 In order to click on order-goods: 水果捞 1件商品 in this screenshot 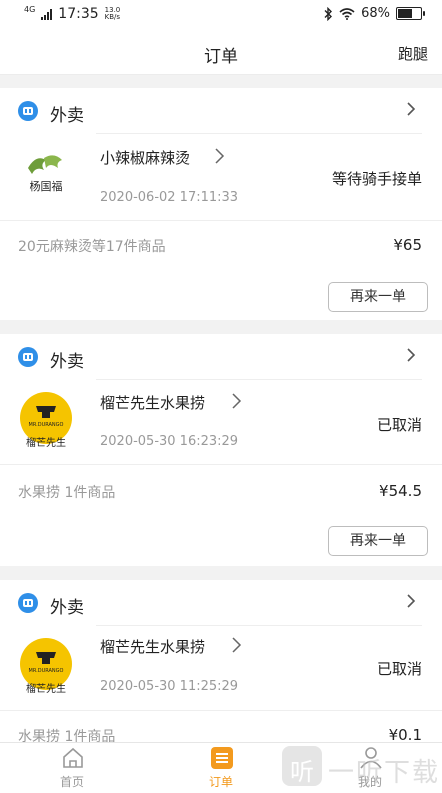, I will do `click(67, 493)`.